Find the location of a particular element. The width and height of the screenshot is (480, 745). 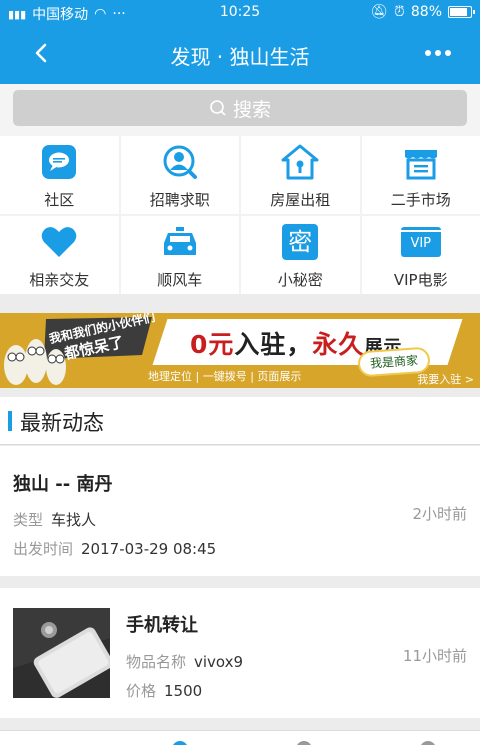

alarm-icon: ⏰︎ is located at coordinates (399, 12).